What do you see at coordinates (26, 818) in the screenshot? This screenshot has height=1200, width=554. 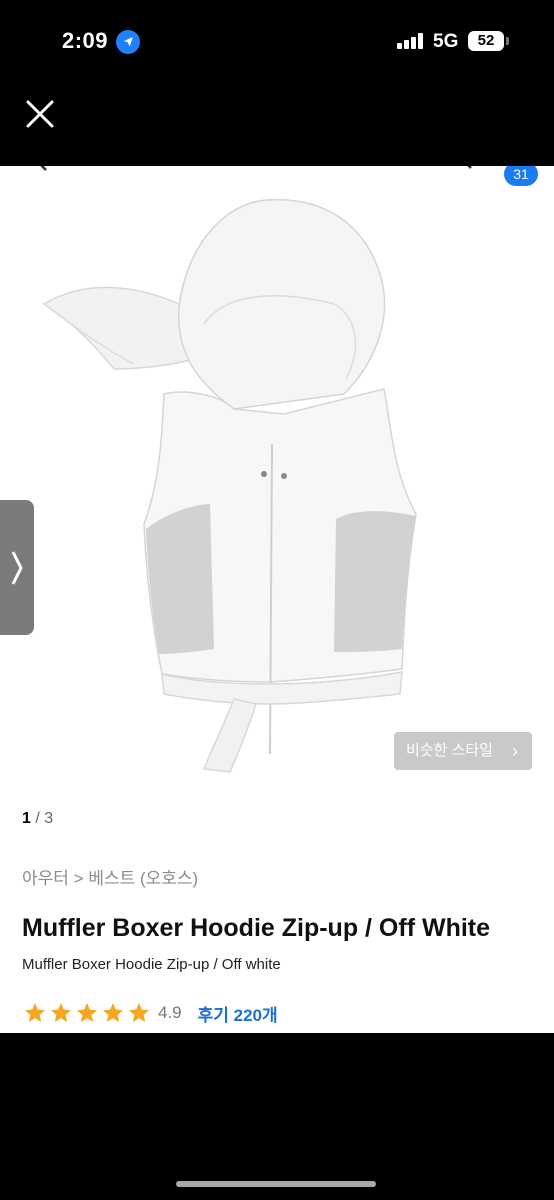 I see `pager-current: 1` at bounding box center [26, 818].